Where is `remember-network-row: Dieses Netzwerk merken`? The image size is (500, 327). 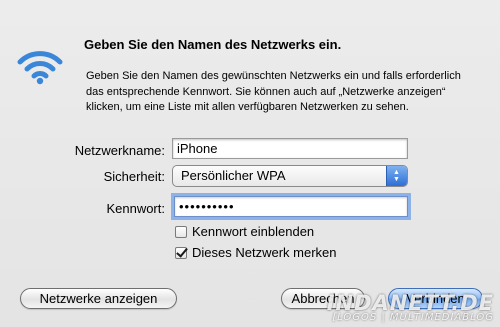 remember-network-row: Dieses Netzwerk merken is located at coordinates (256, 252).